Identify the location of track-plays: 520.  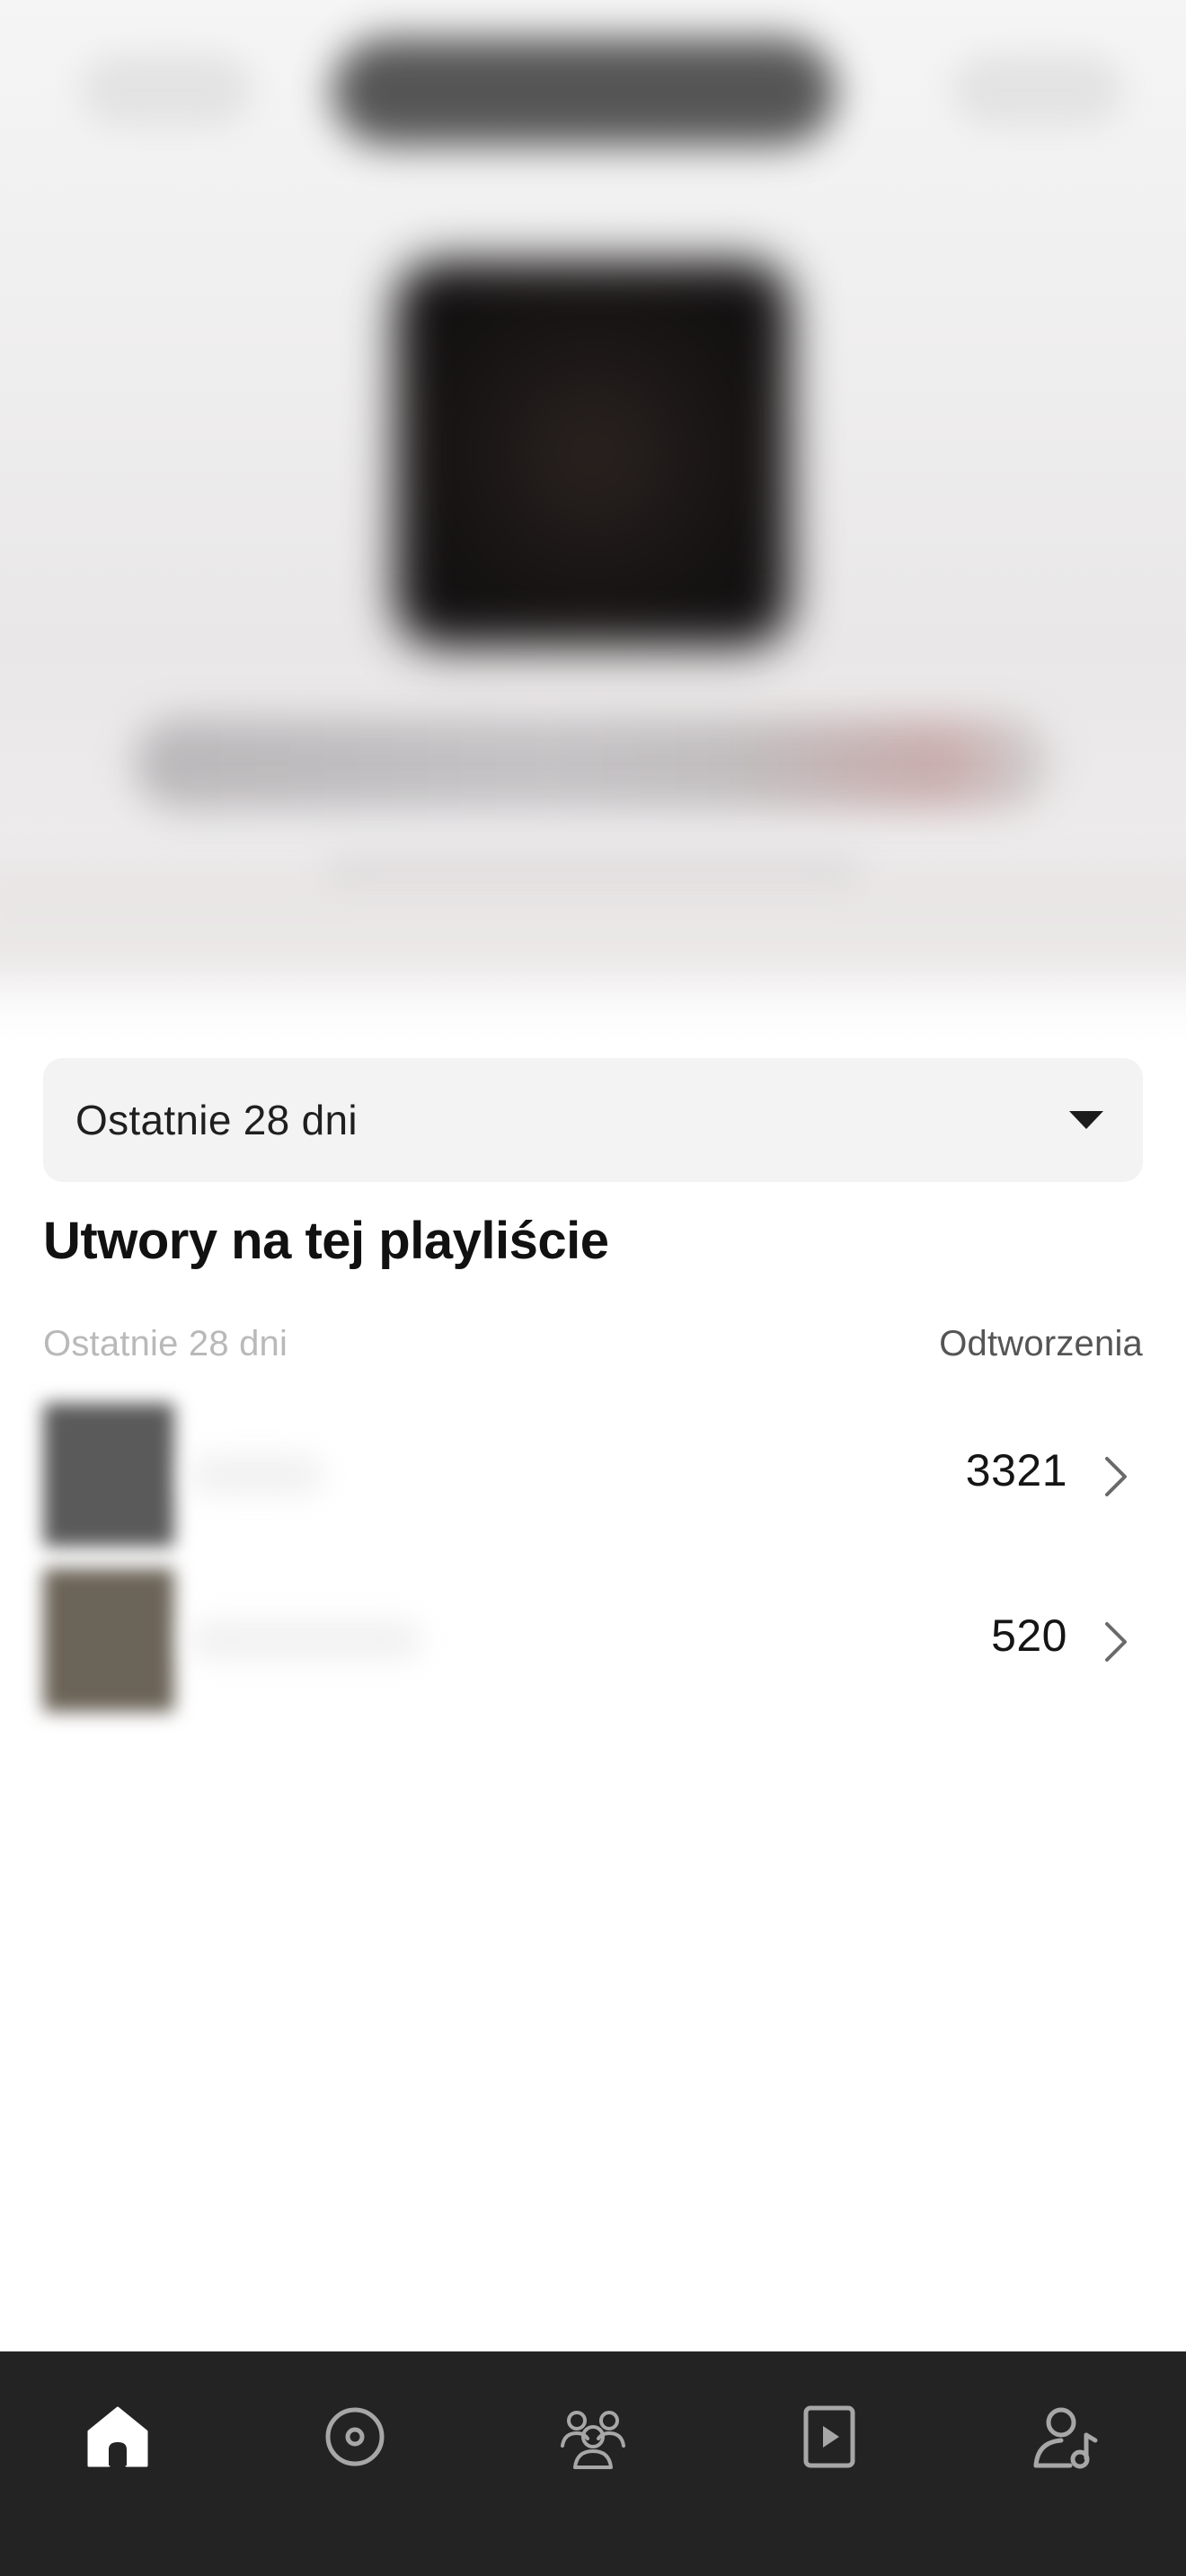
(1029, 1635).